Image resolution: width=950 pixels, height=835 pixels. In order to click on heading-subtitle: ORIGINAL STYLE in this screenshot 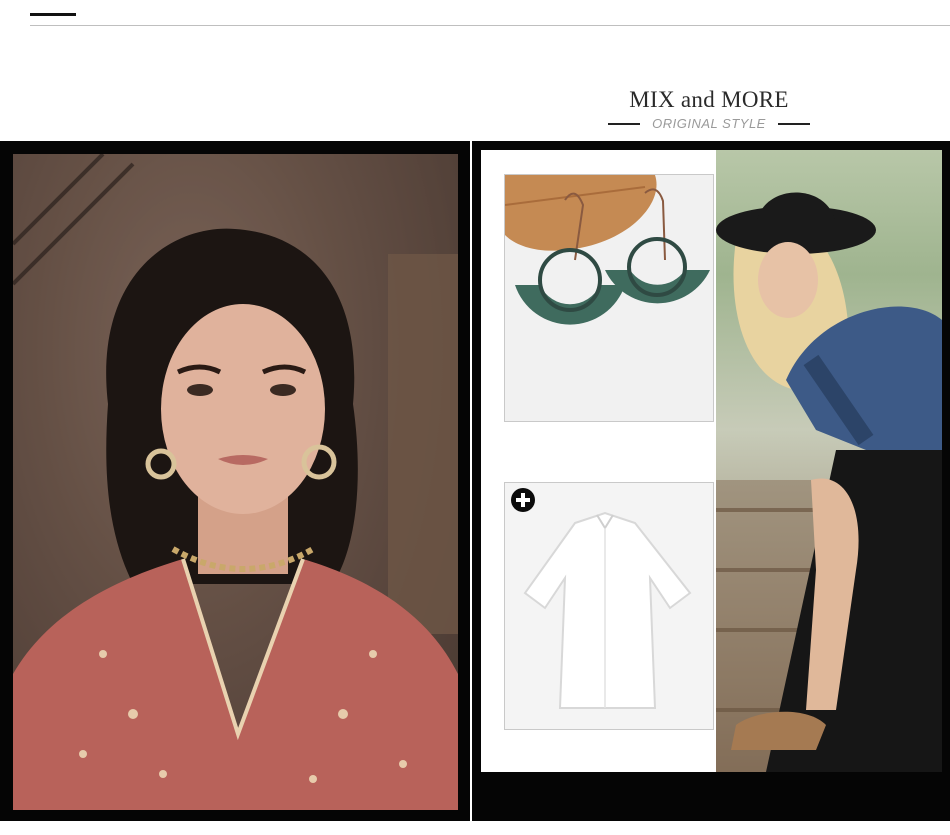, I will do `click(709, 123)`.